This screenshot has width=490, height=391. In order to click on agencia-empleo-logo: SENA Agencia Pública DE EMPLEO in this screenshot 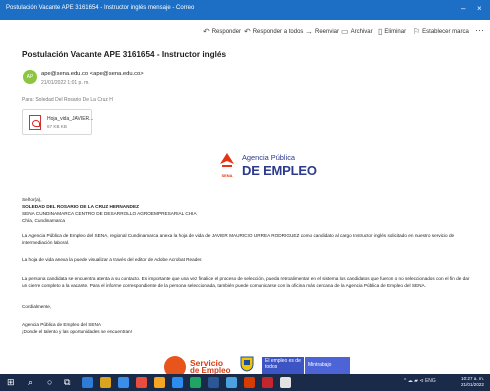, I will do `click(273, 167)`.